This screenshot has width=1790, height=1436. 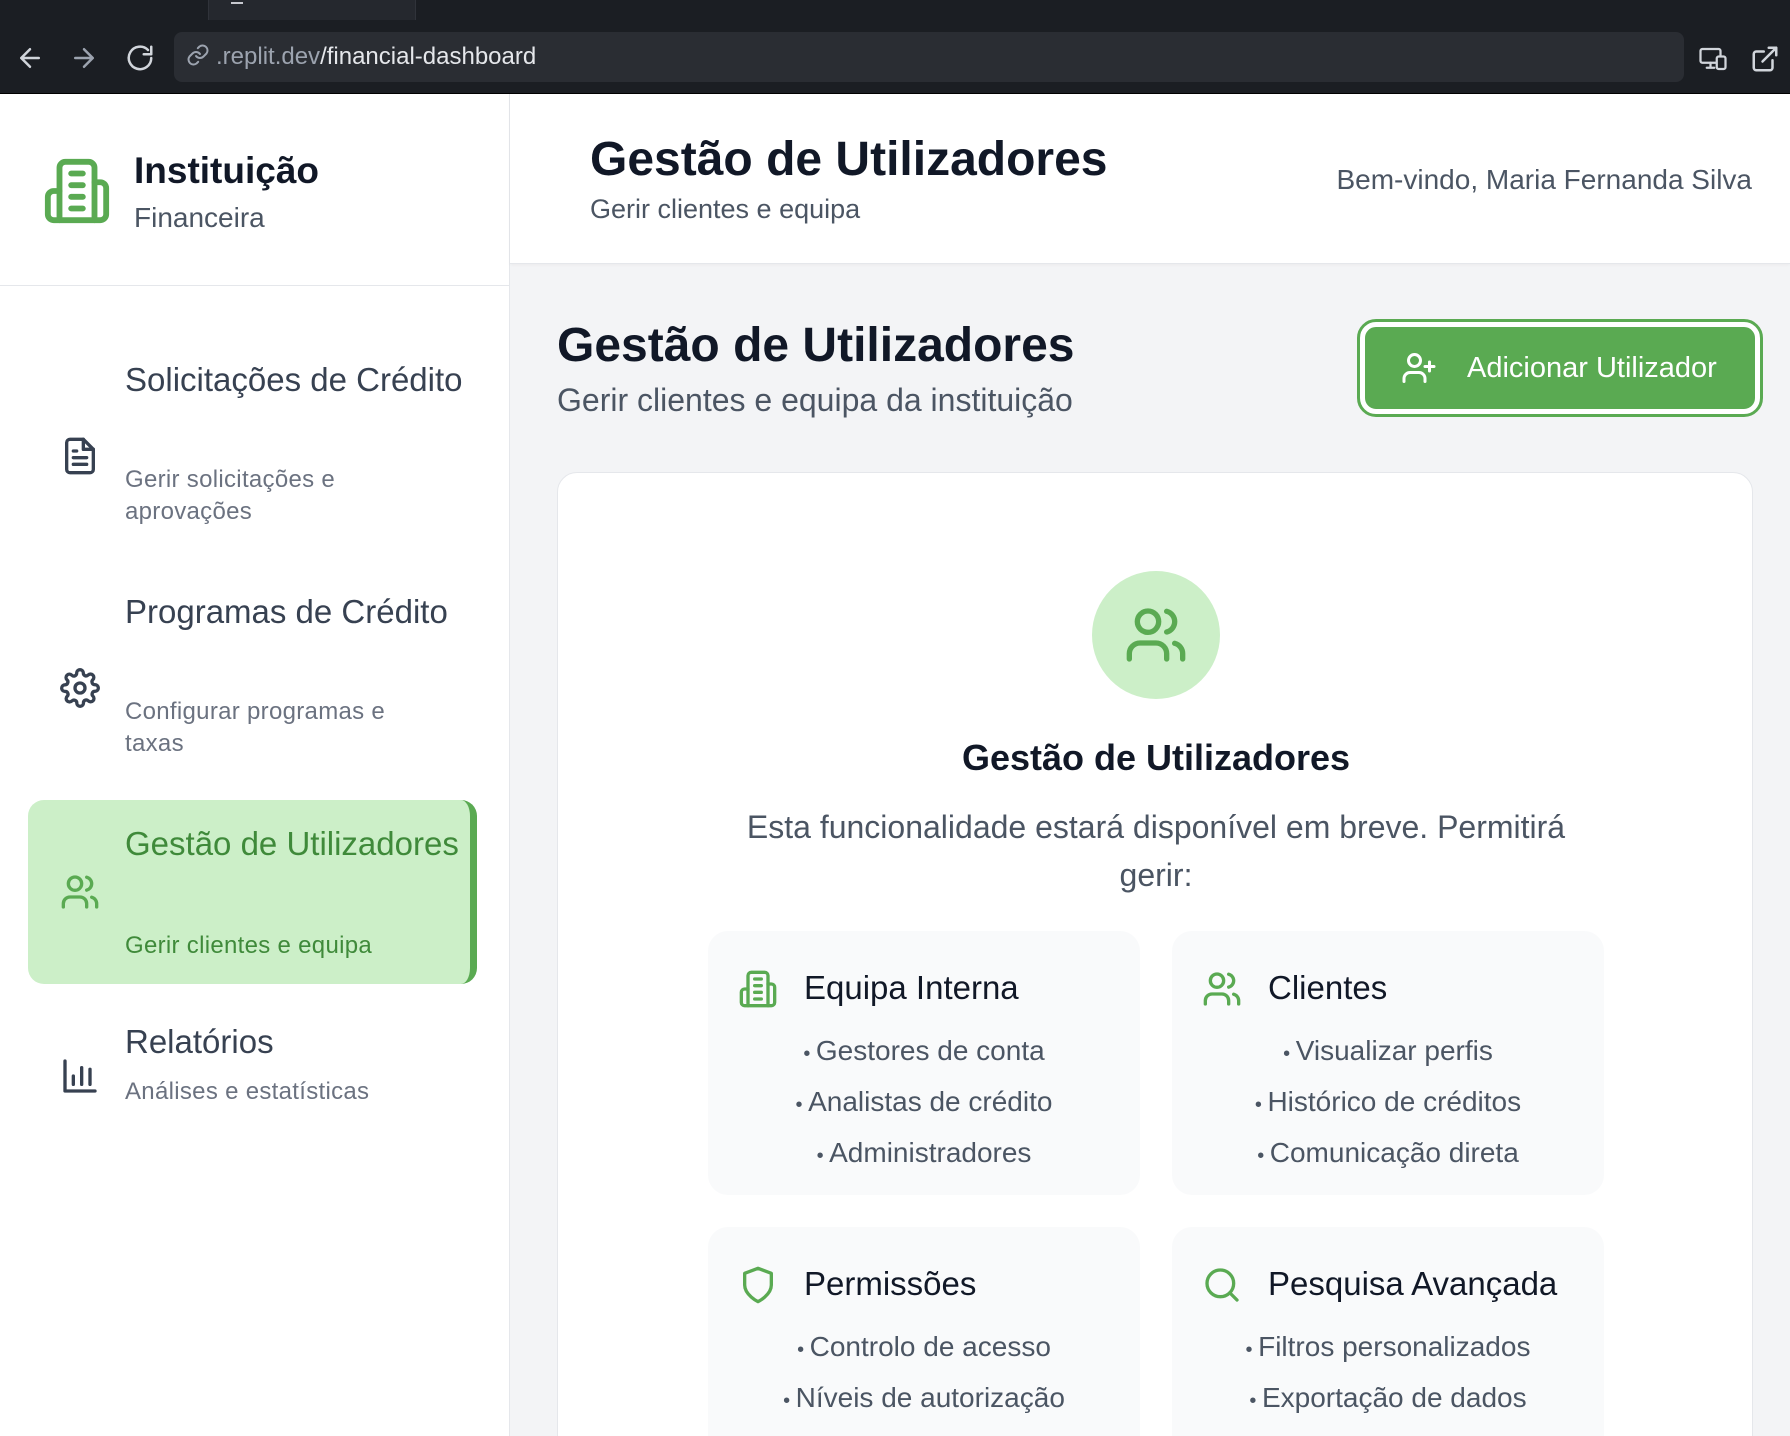 What do you see at coordinates (80, 688) in the screenshot?
I see `gear-icon` at bounding box center [80, 688].